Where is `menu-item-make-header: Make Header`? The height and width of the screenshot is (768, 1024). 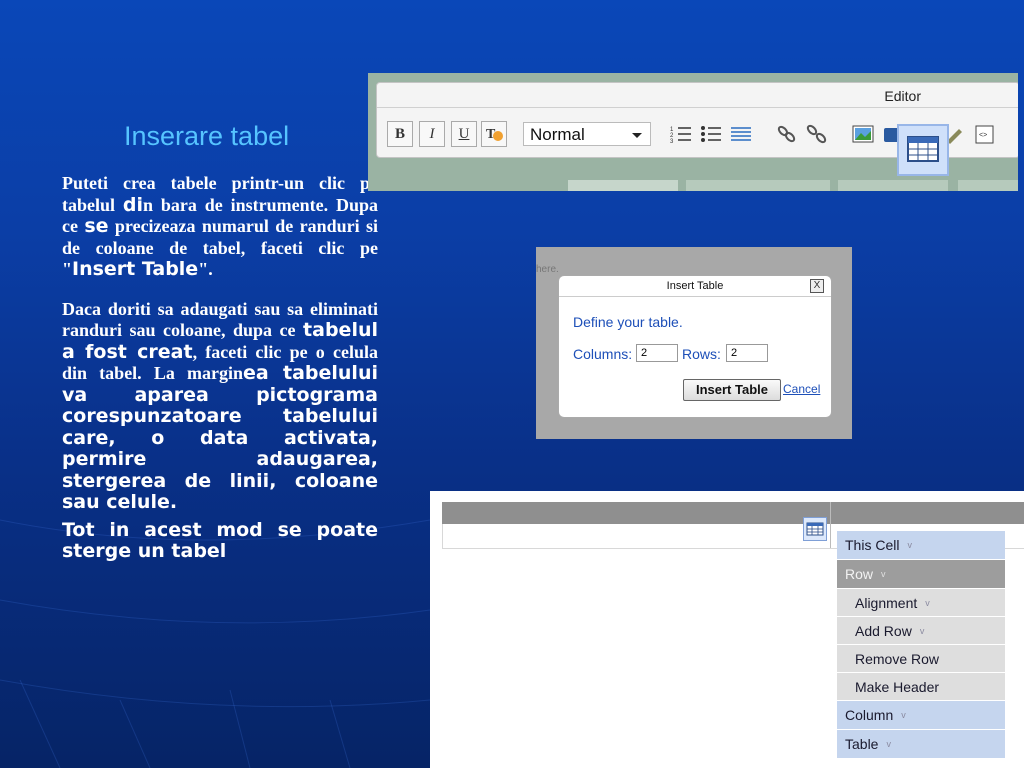 menu-item-make-header: Make Header is located at coordinates (921, 687).